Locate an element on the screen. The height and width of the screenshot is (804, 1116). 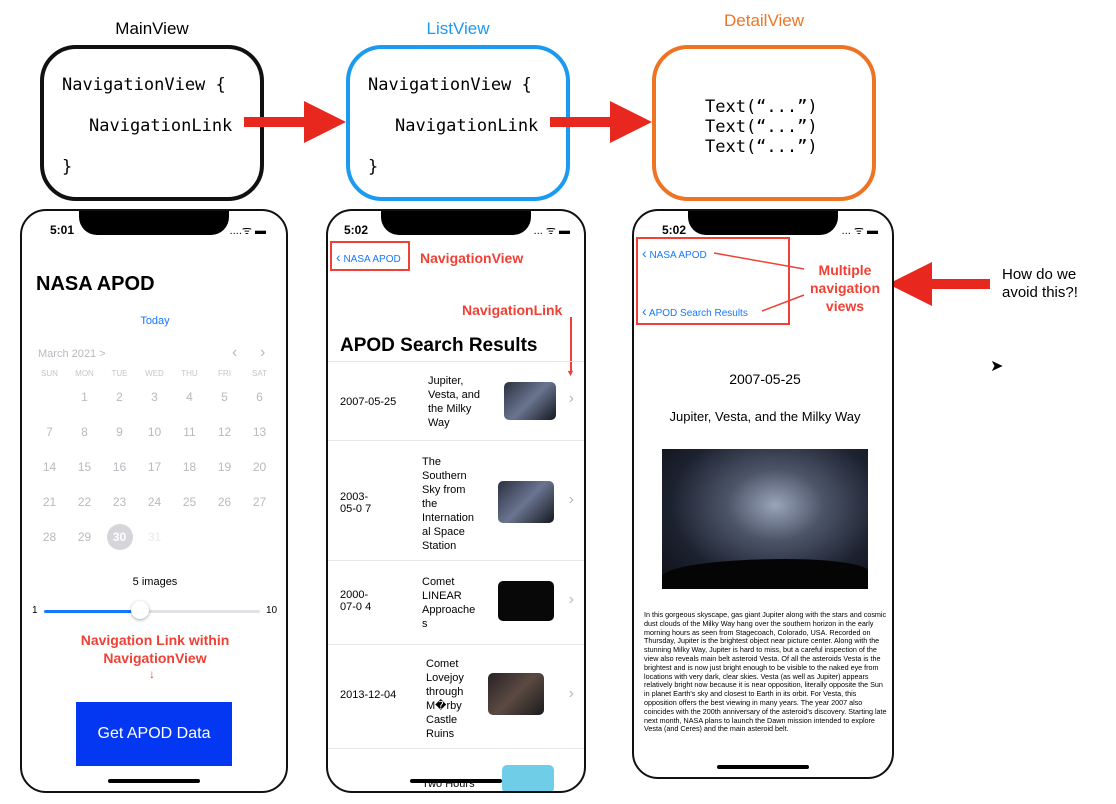
row-date: 2003-05-0 7 is located at coordinates (356, 503).